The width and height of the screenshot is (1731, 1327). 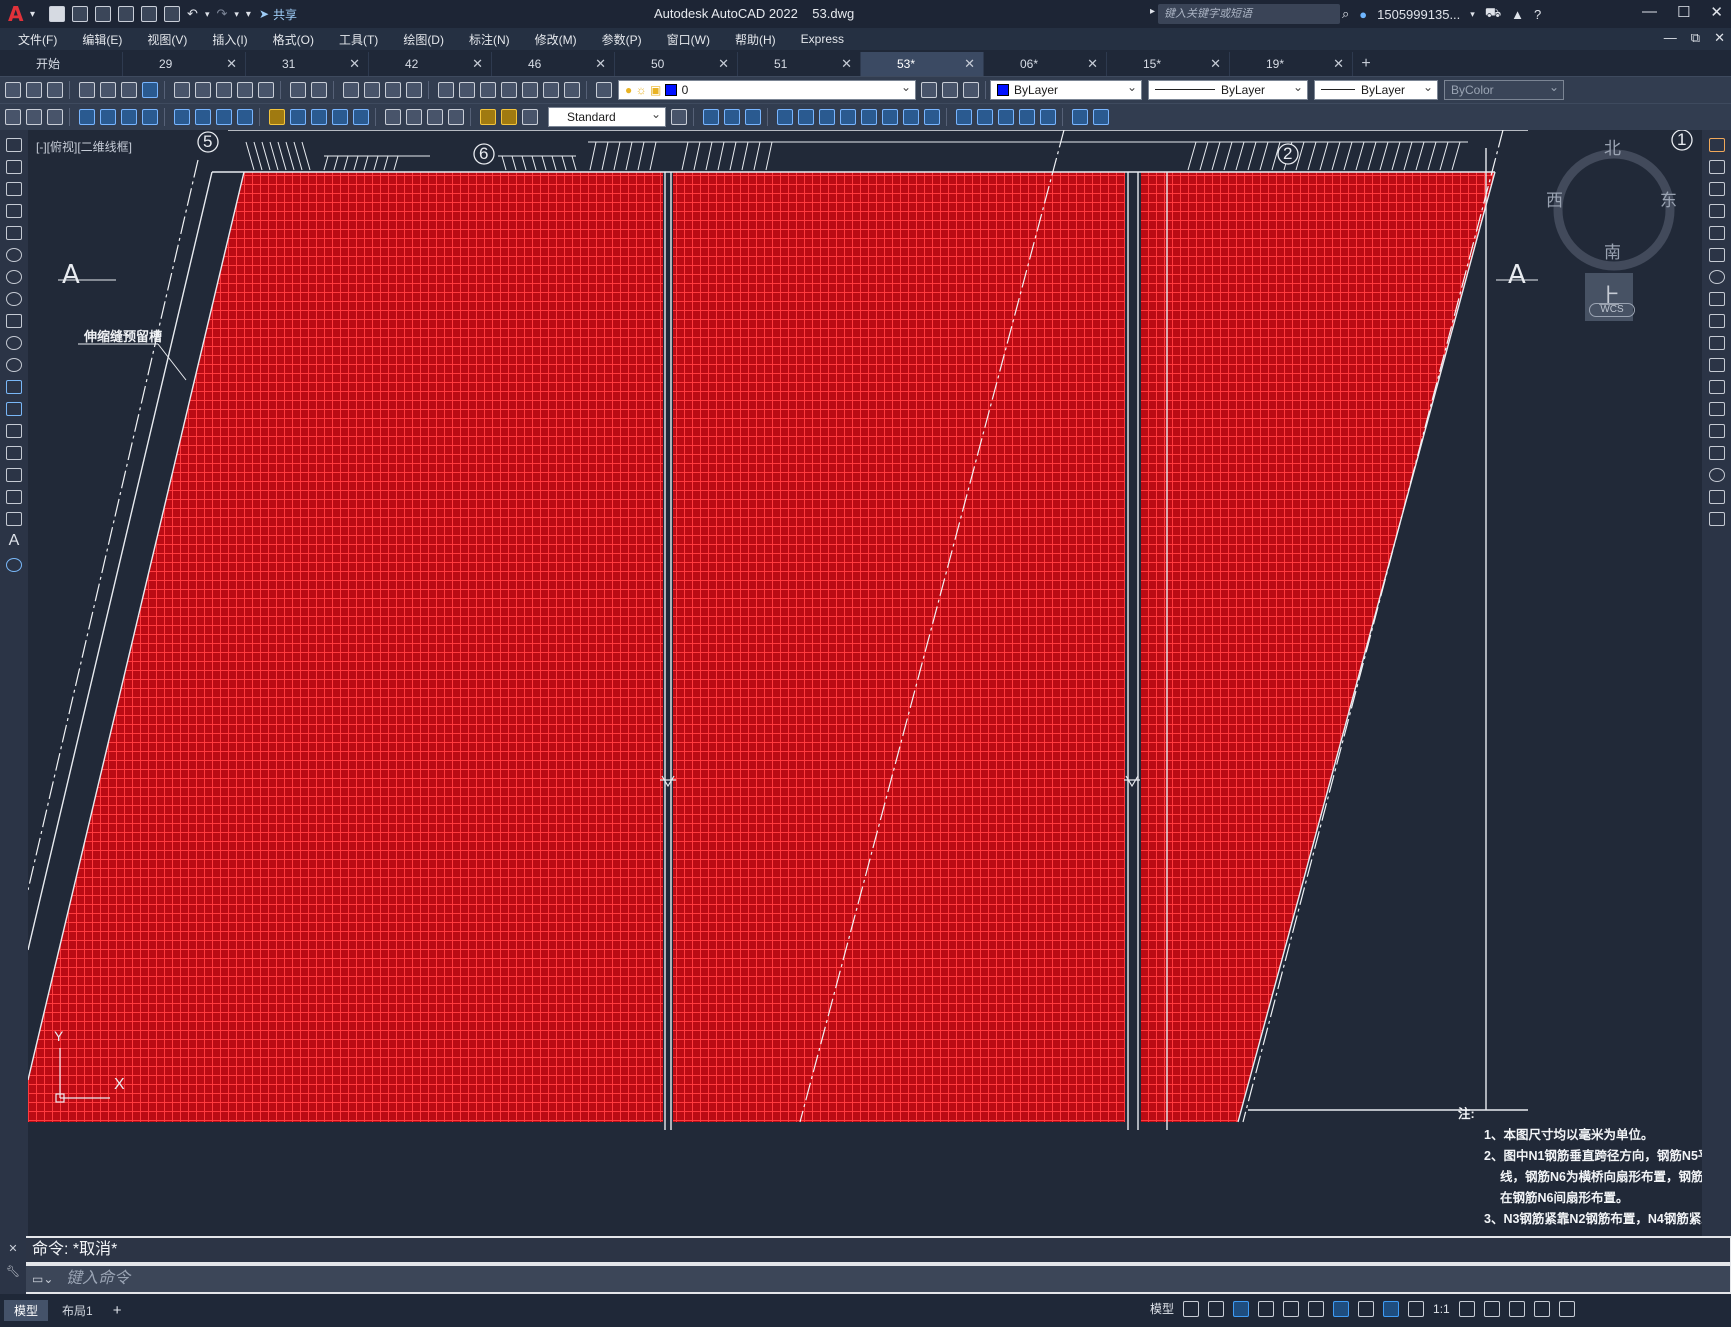 I want to click on search-input: 键入关键字或短语, so click(x=1249, y=14).